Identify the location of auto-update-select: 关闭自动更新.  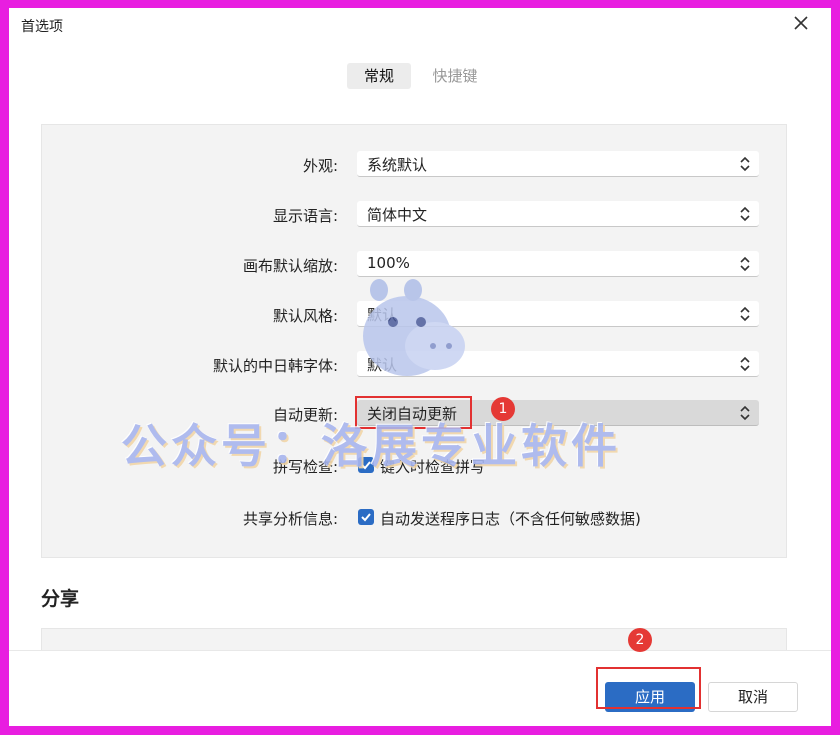
(558, 413).